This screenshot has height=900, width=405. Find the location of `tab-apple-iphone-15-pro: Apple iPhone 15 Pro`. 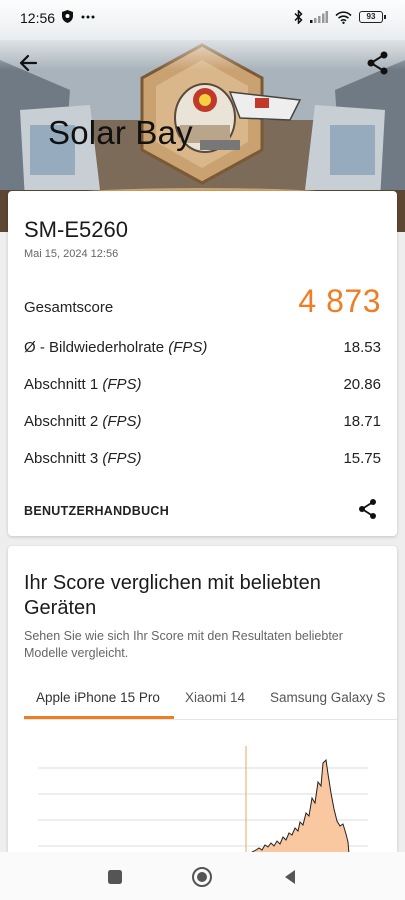

tab-apple-iphone-15-pro: Apple iPhone 15 Pro is located at coordinates (98, 697).